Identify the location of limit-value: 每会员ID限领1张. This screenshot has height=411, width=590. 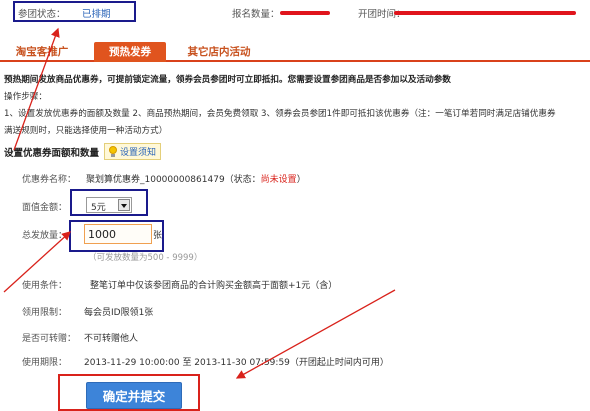
(119, 313).